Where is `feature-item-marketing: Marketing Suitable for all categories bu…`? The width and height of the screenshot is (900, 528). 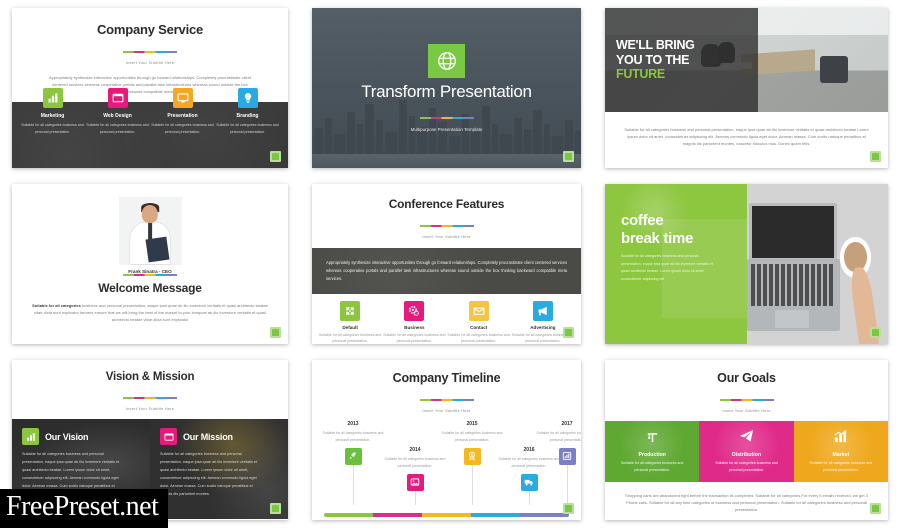 feature-item-marketing: Marketing Suitable for all categories bu… is located at coordinates (52, 128).